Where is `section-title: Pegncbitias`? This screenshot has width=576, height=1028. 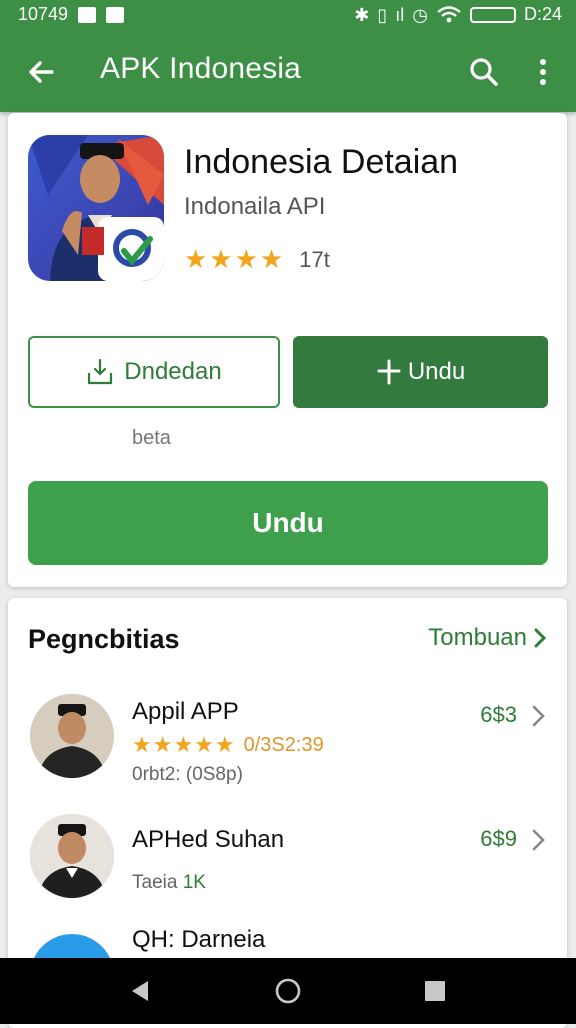 section-title: Pegncbitias is located at coordinates (104, 639).